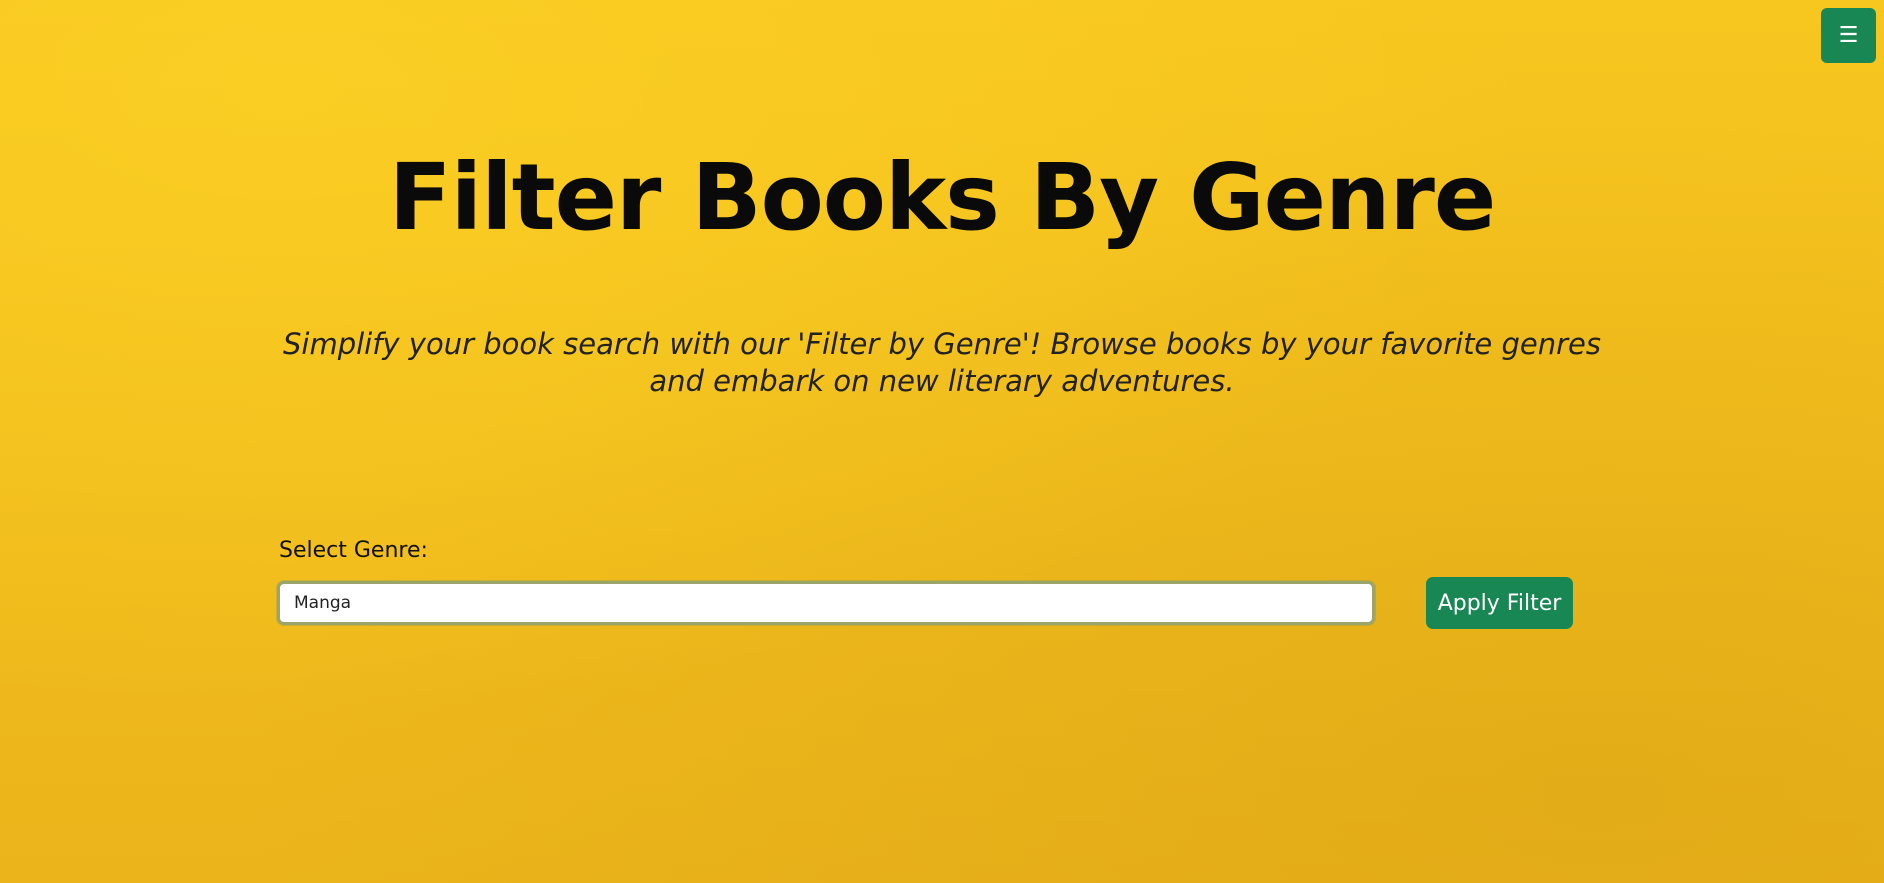 This screenshot has height=883, width=1884. Describe the element at coordinates (1499, 603) in the screenshot. I see `apply-filter-button: Apply Filter` at that location.